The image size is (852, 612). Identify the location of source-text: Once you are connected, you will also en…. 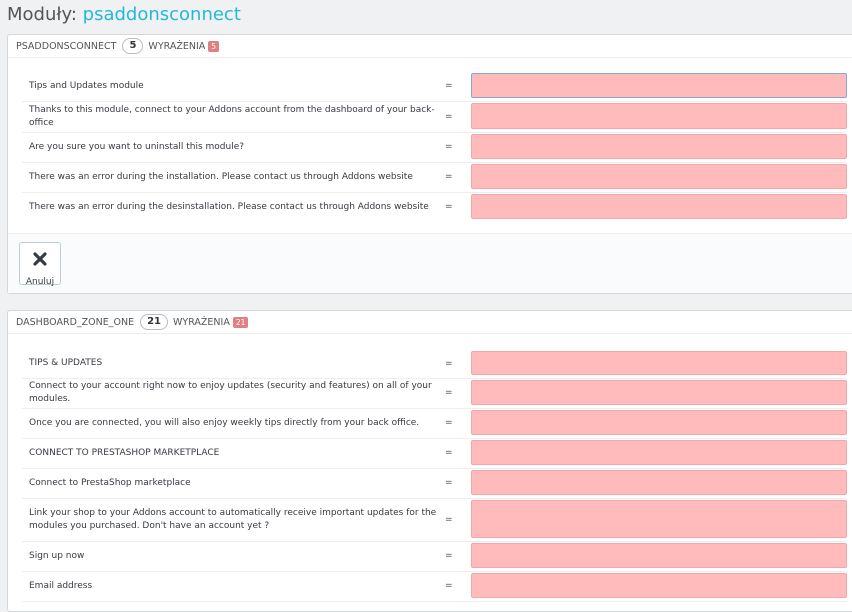
(224, 422).